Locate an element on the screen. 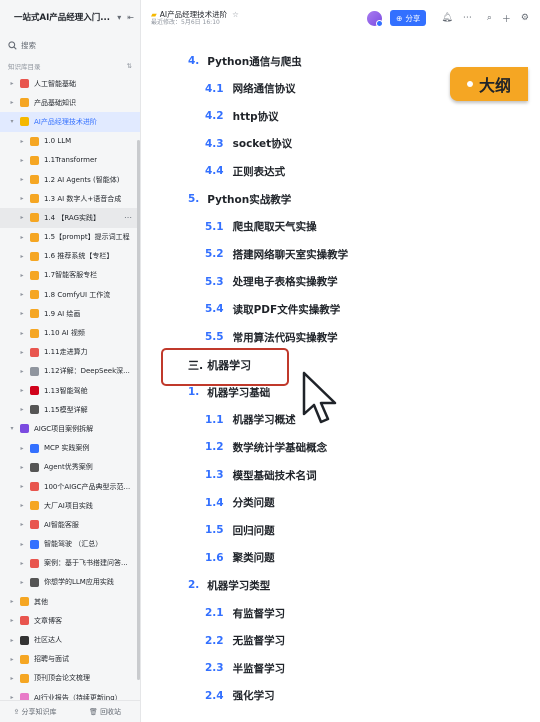 The height and width of the screenshot is (722, 540). outline-heading: 2.1 有监督学习 is located at coordinates (372, 613).